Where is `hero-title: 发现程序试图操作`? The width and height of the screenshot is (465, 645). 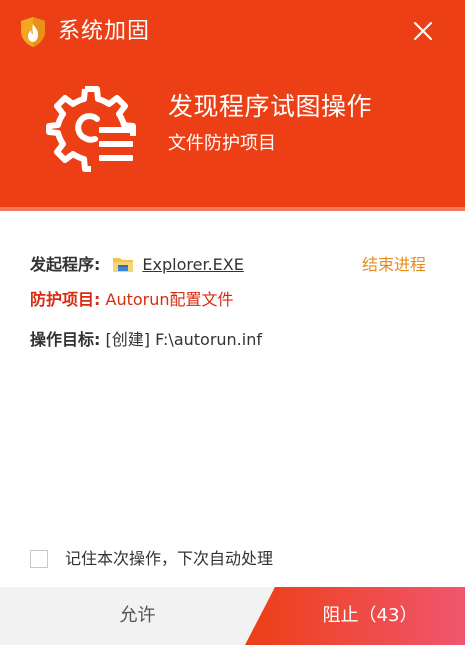
hero-title: 发现程序试图操作 is located at coordinates (270, 106).